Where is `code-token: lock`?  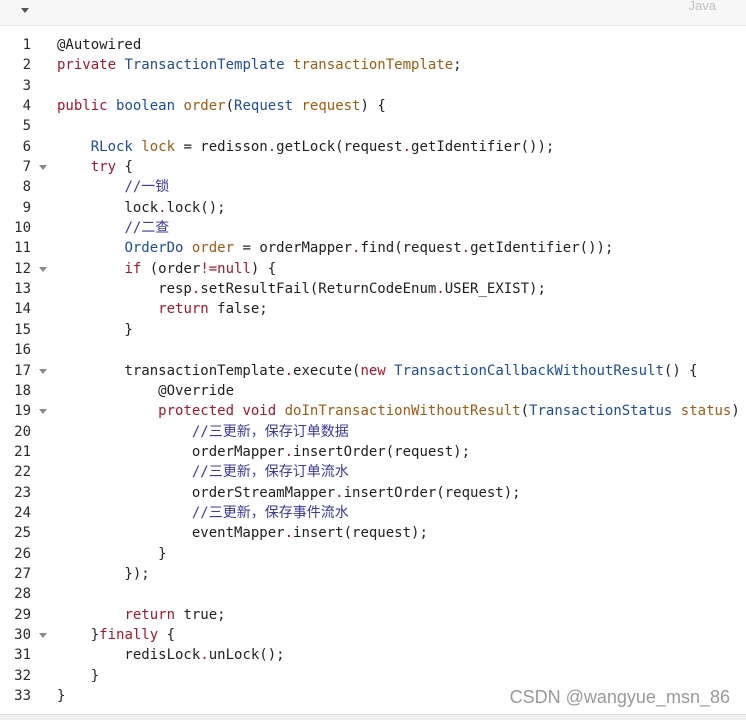
code-token: lock is located at coordinates (158, 146).